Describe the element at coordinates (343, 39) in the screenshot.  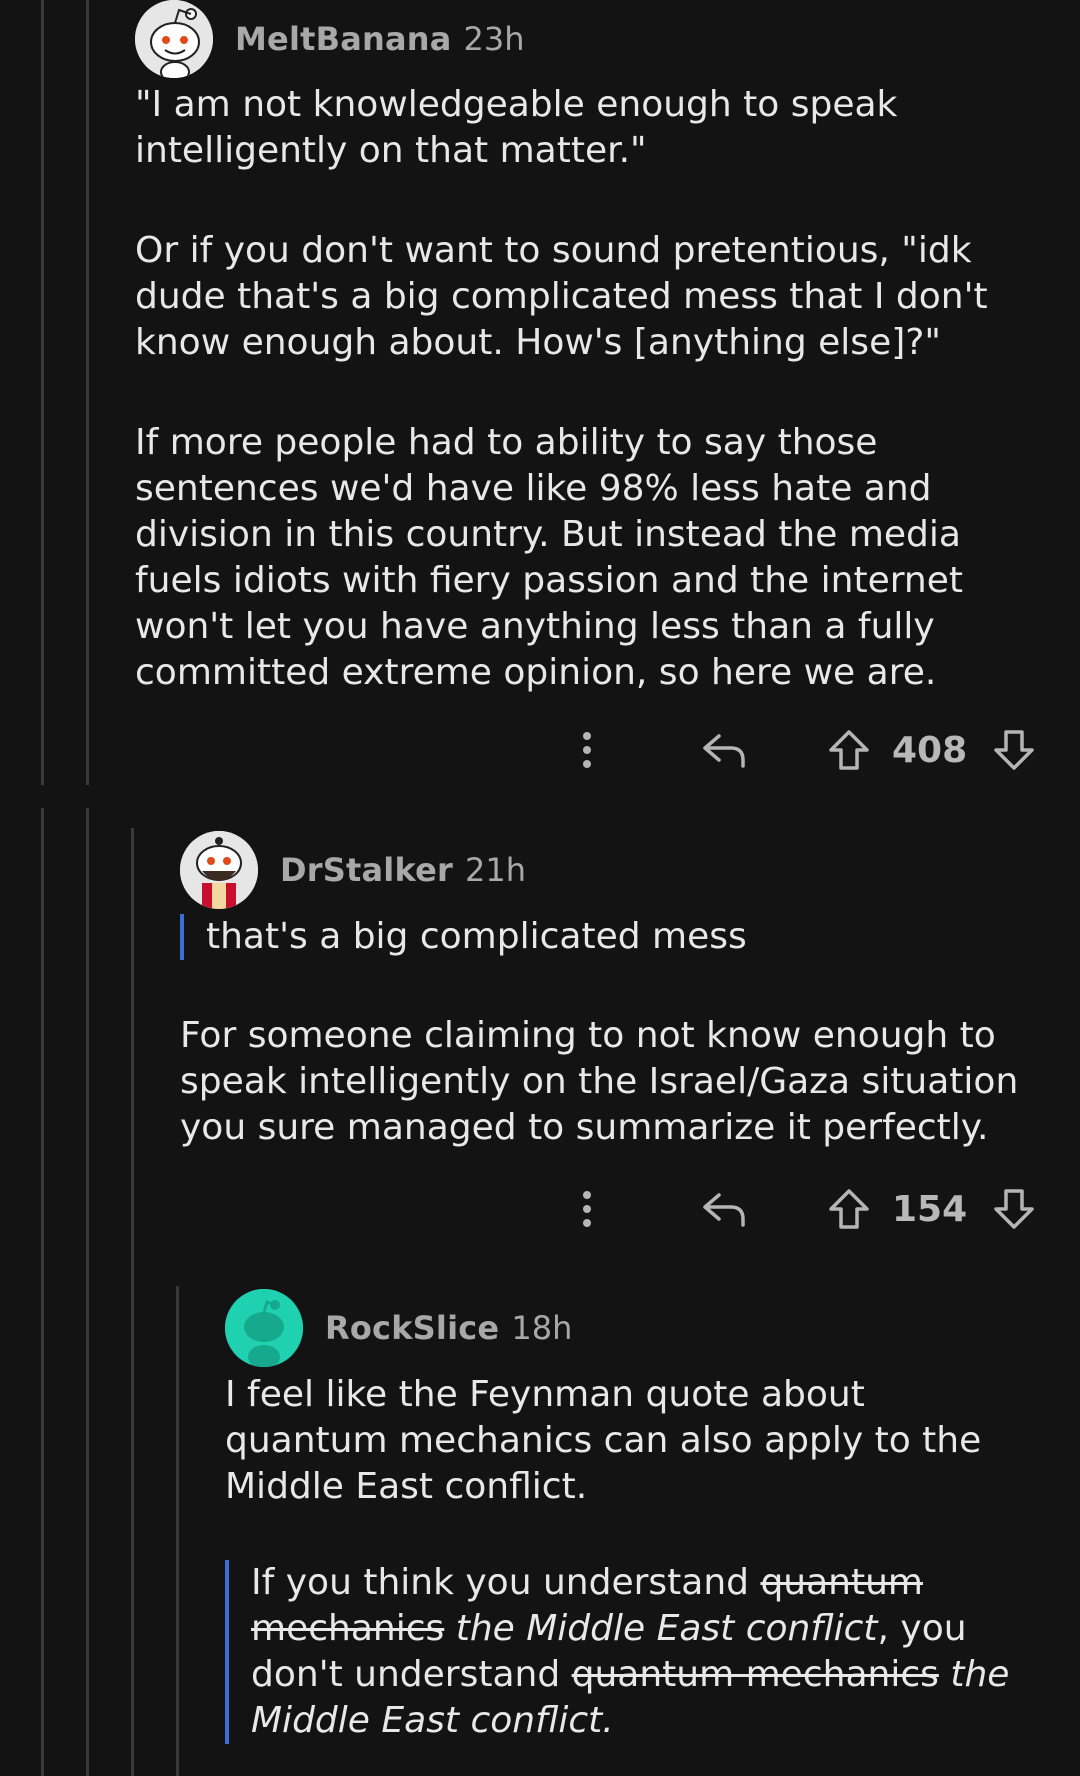
I see `username: MeltBanana` at that location.